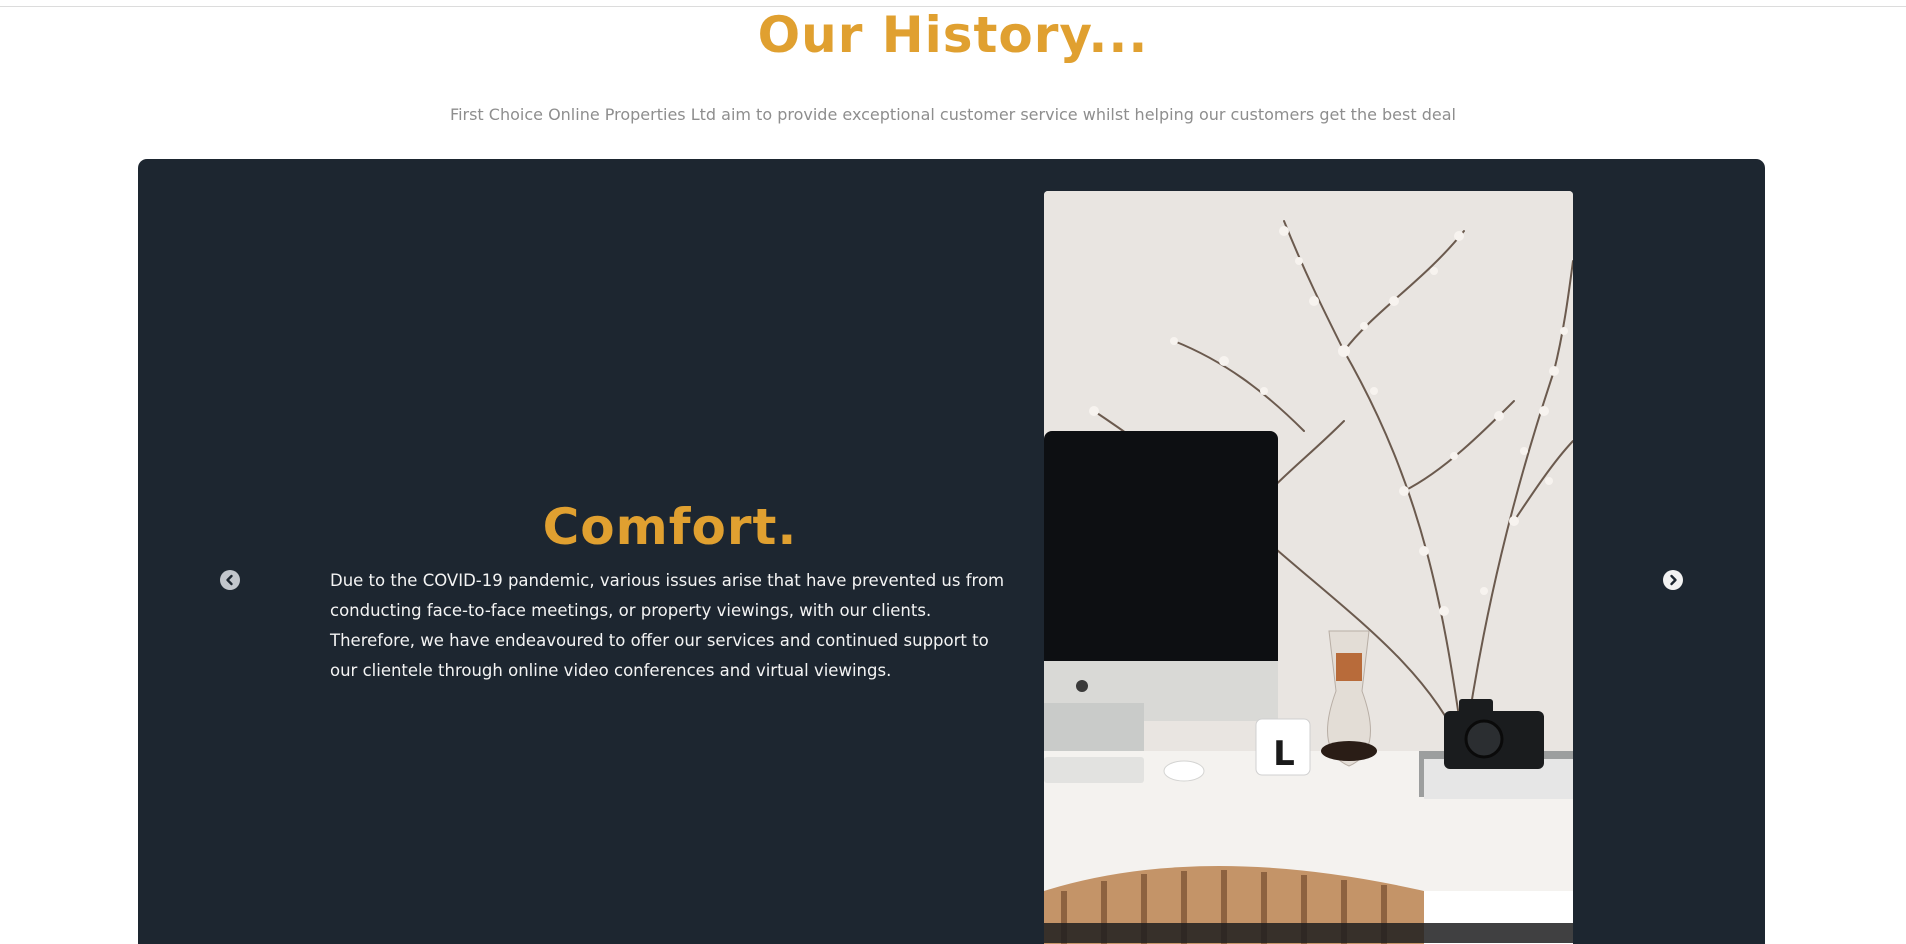  I want to click on slide-heading: Comfort., so click(670, 527).